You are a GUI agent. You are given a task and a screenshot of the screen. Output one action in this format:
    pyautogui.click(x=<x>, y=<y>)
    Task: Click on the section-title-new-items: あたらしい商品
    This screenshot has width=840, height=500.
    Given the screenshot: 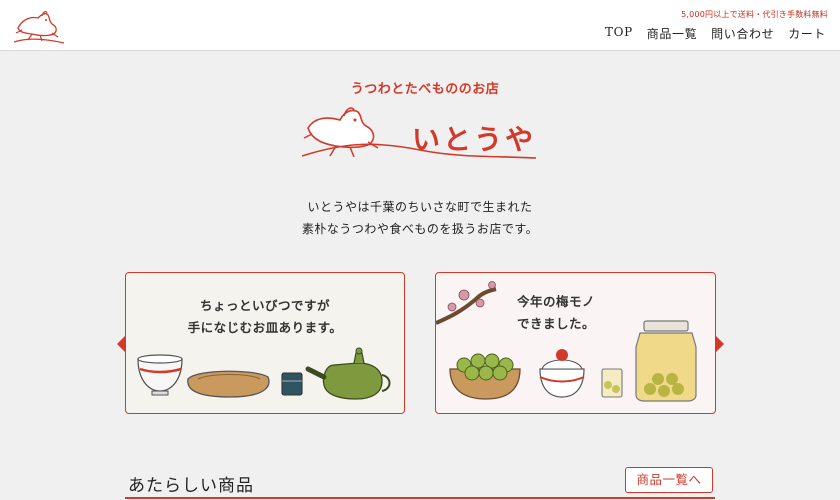 What is the action you would take?
    pyautogui.click(x=191, y=486)
    